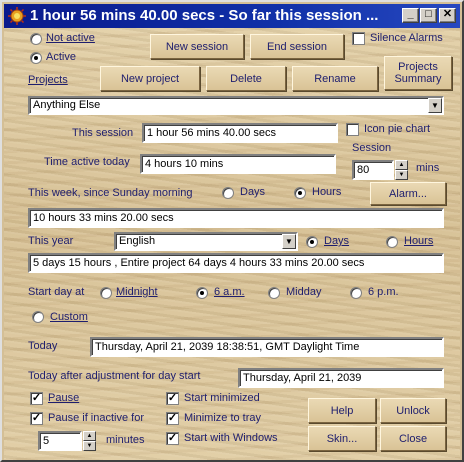 This screenshot has height=462, width=464. Describe the element at coordinates (17, 16) in the screenshot. I see `sun-clock-icon` at that location.